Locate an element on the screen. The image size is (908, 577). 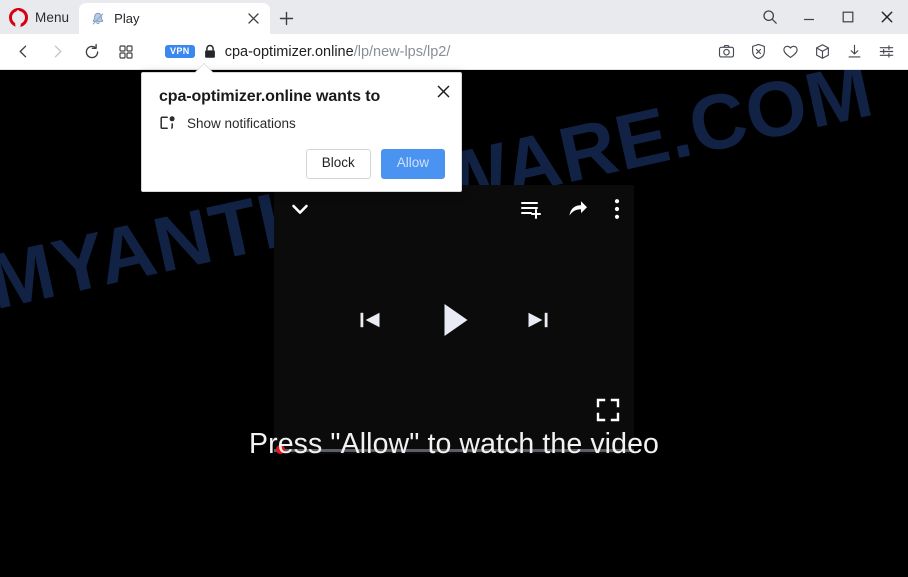
window-controls is located at coordinates (829, 17).